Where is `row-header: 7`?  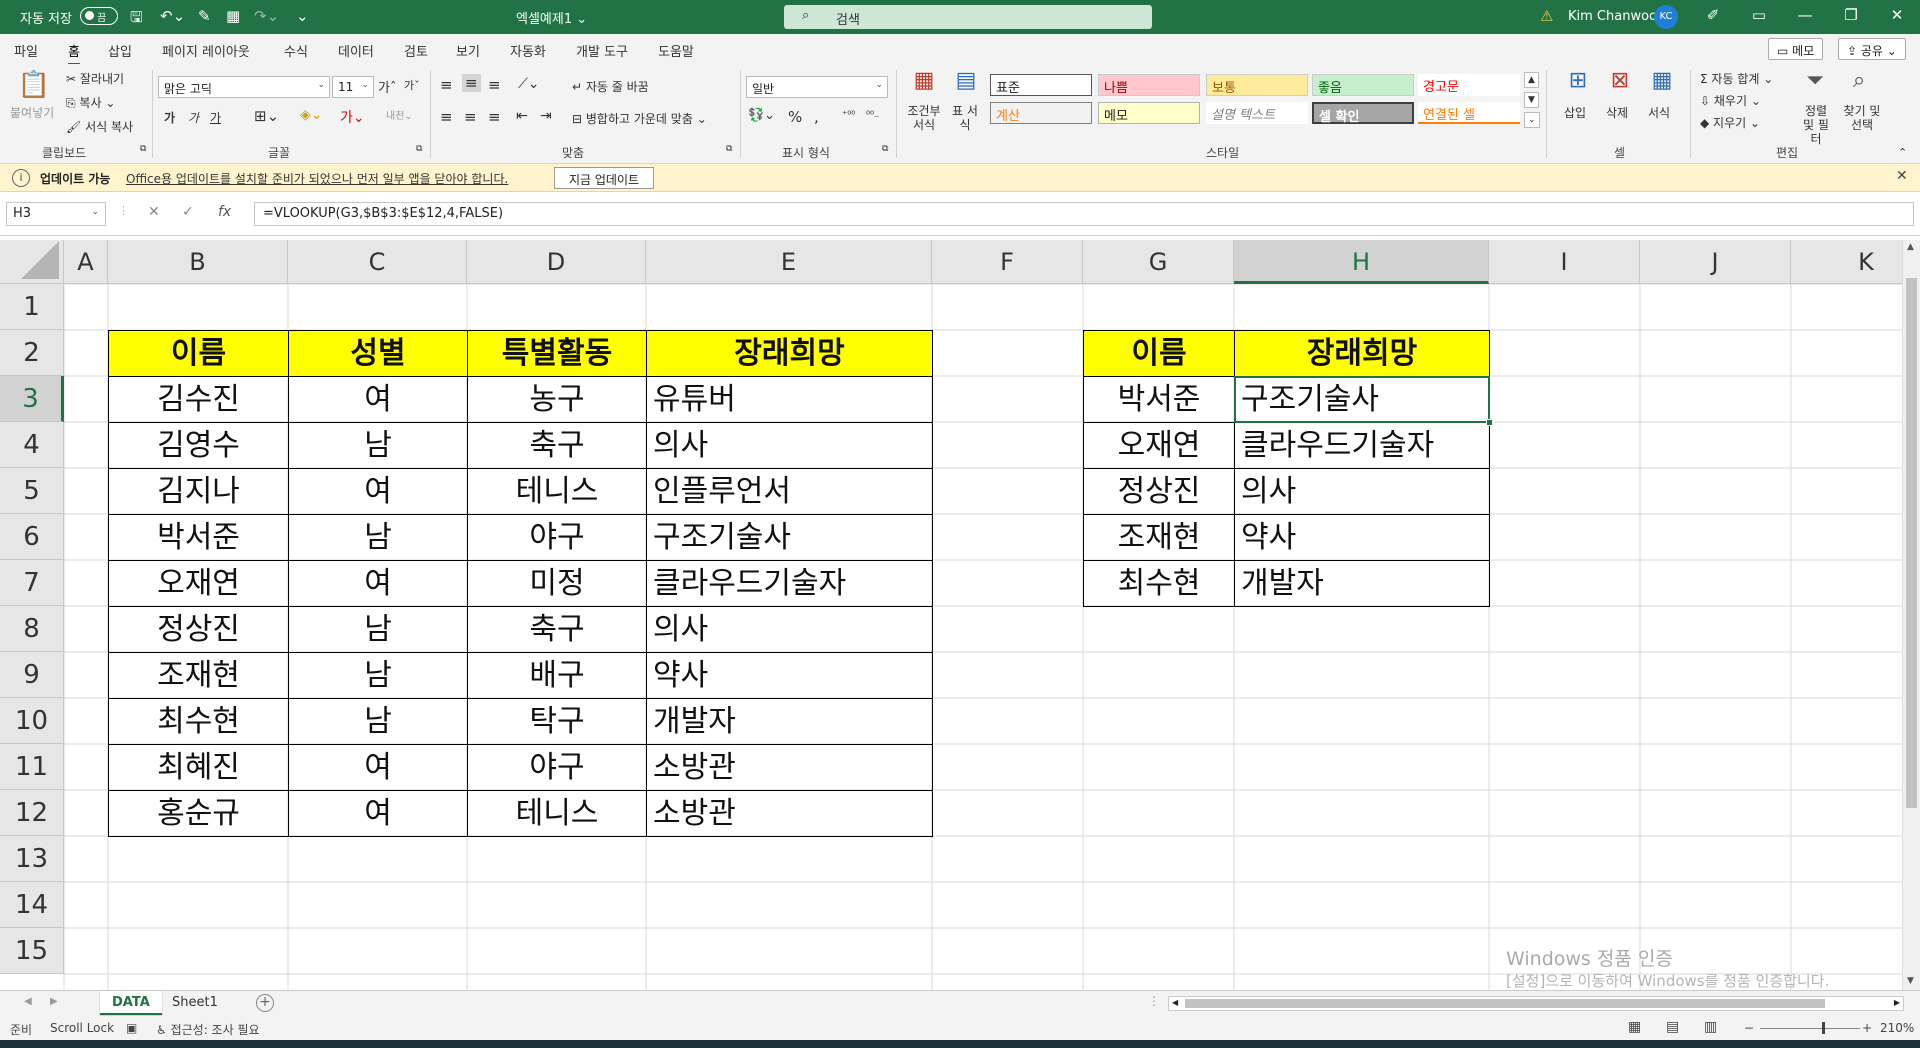 row-header: 7 is located at coordinates (32, 583).